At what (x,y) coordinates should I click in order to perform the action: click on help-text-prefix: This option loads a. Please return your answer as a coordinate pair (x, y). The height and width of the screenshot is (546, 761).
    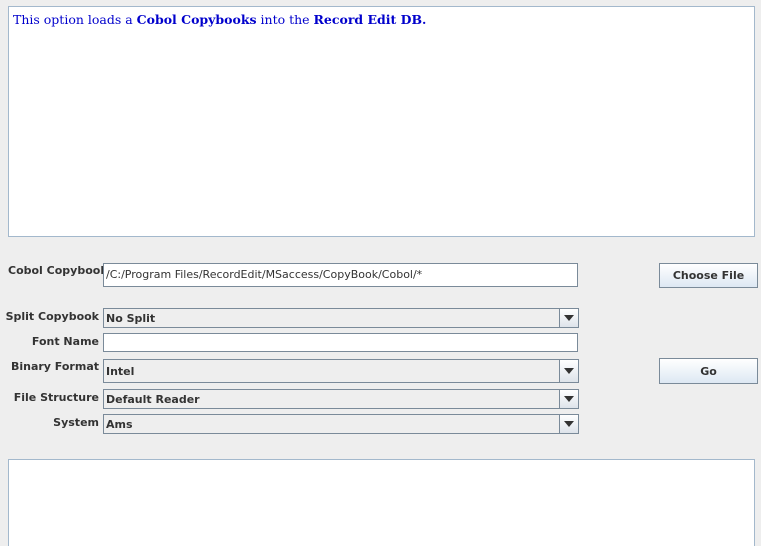
    Looking at the image, I should click on (75, 19).